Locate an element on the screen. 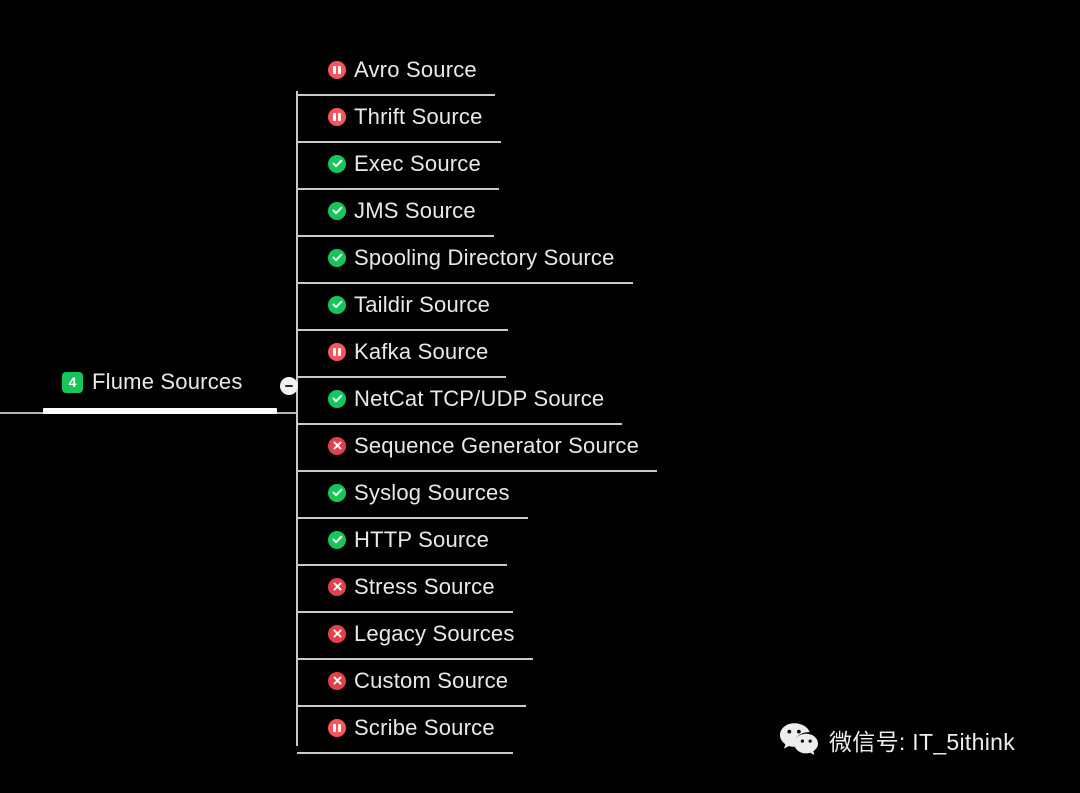 This screenshot has width=1080, height=793. mindmap-node: Stress Source is located at coordinates (405, 590).